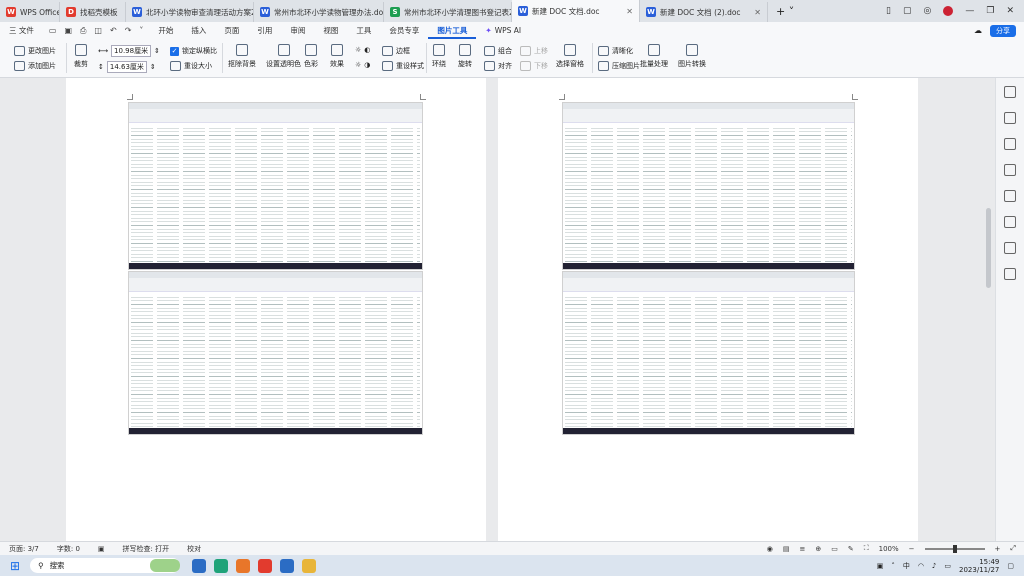 The image size is (1024, 576). Describe the element at coordinates (954, 548) in the screenshot. I see `zoom-slider` at that location.